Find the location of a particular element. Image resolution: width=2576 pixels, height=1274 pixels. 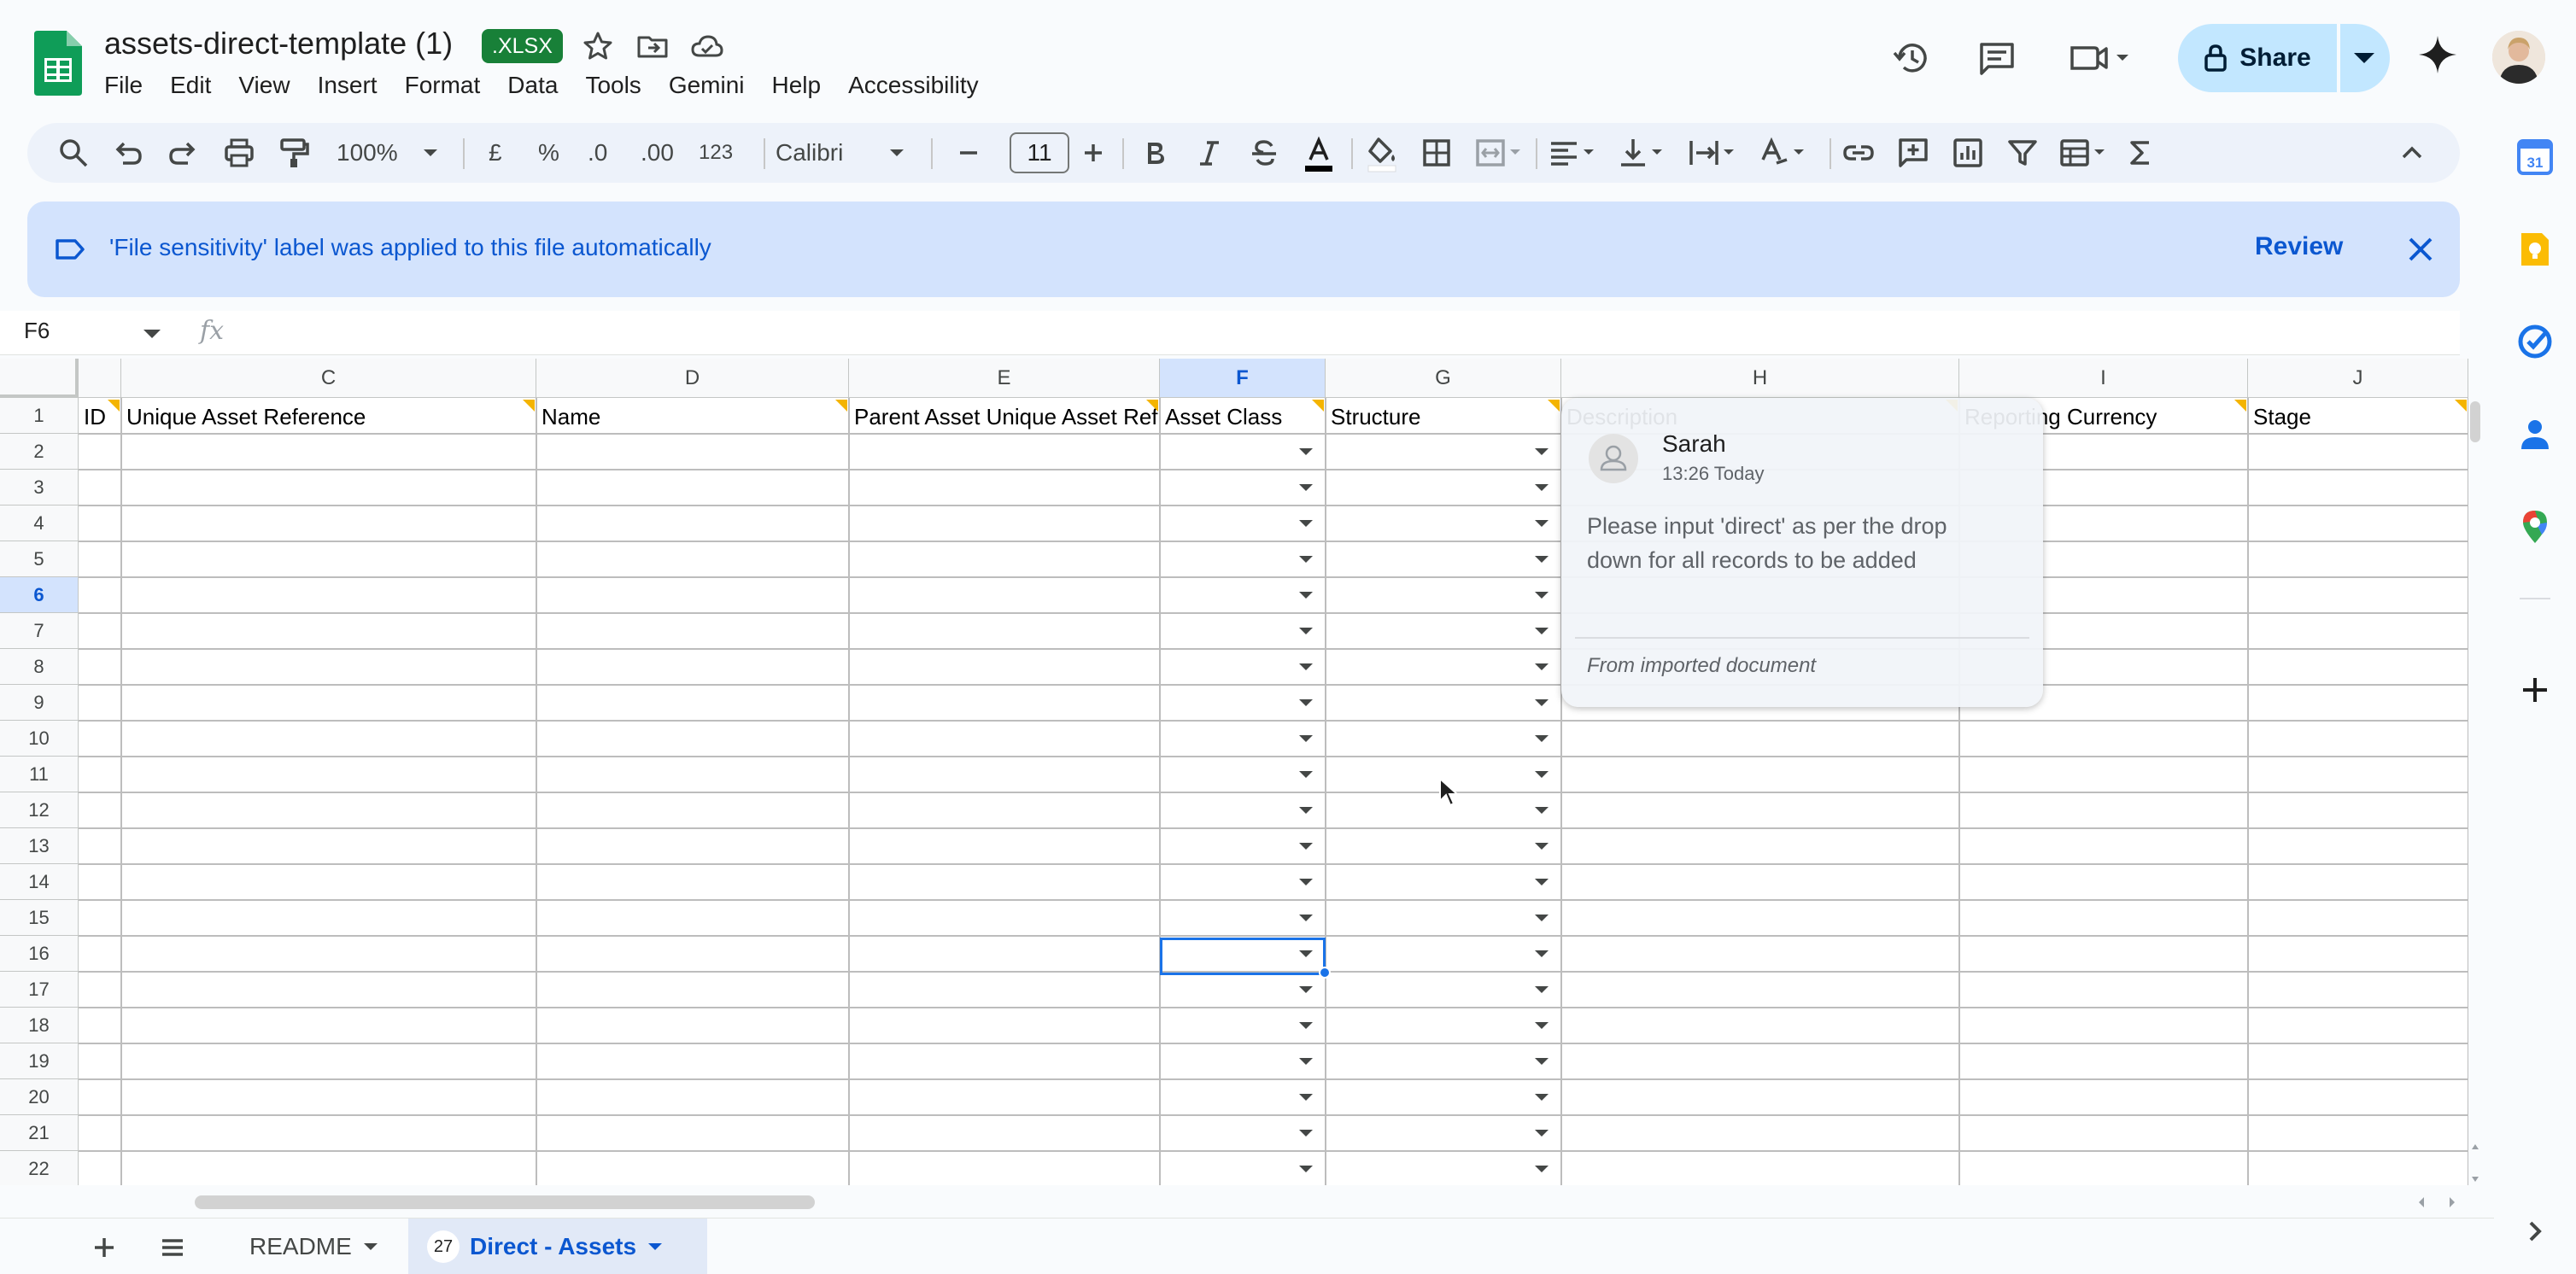

row-header-6: 6 is located at coordinates (39, 595).